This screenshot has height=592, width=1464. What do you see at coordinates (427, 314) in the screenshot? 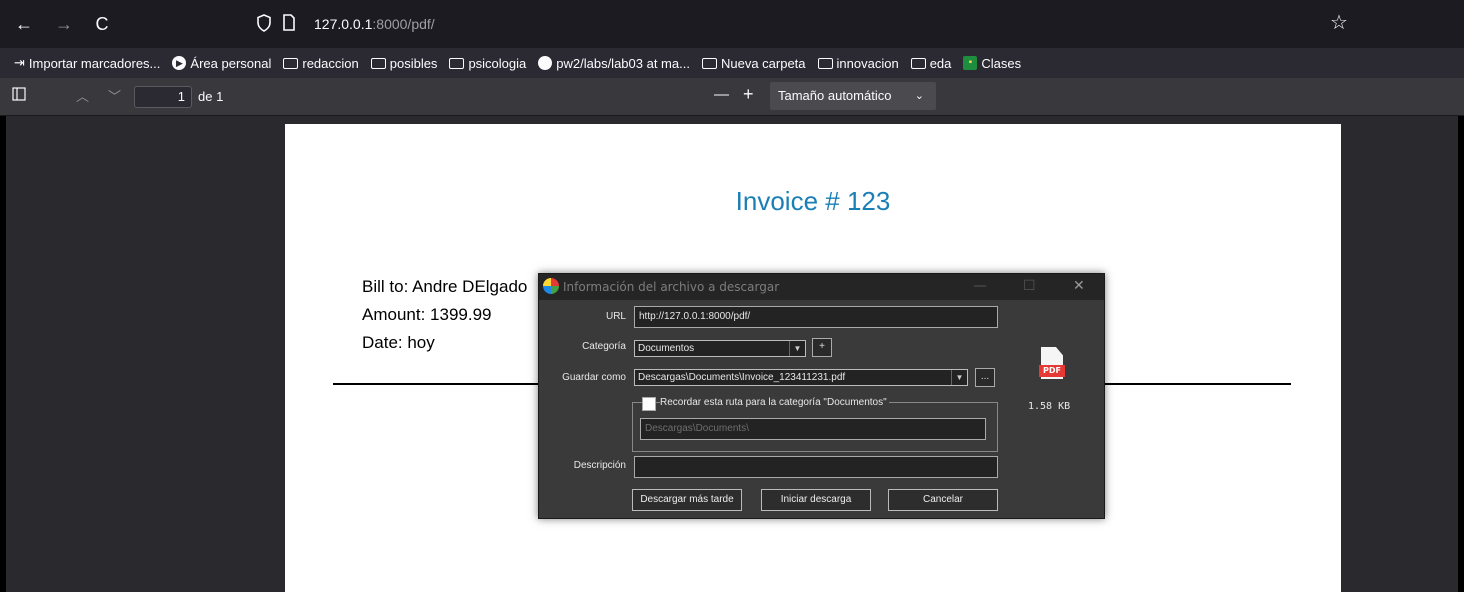
I see `amount: Amount: 1399.99` at bounding box center [427, 314].